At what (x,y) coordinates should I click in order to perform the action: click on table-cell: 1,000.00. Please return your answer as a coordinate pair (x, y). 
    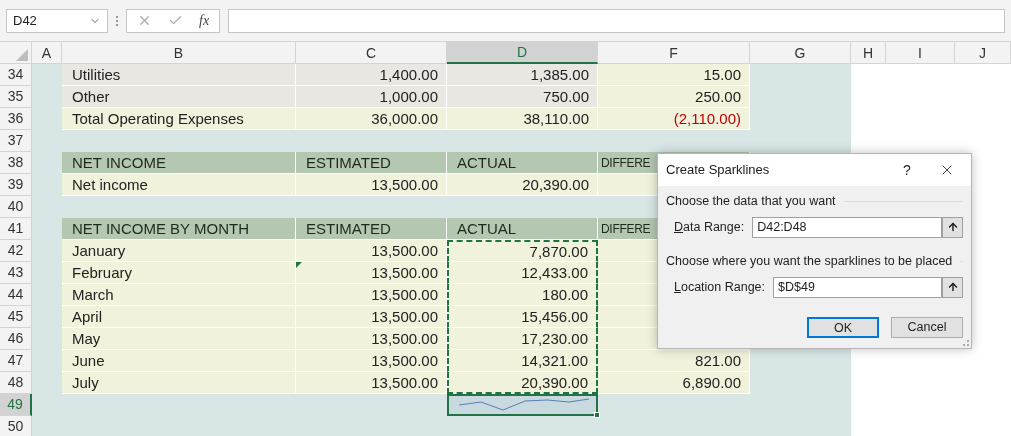
    Looking at the image, I should click on (371, 97).